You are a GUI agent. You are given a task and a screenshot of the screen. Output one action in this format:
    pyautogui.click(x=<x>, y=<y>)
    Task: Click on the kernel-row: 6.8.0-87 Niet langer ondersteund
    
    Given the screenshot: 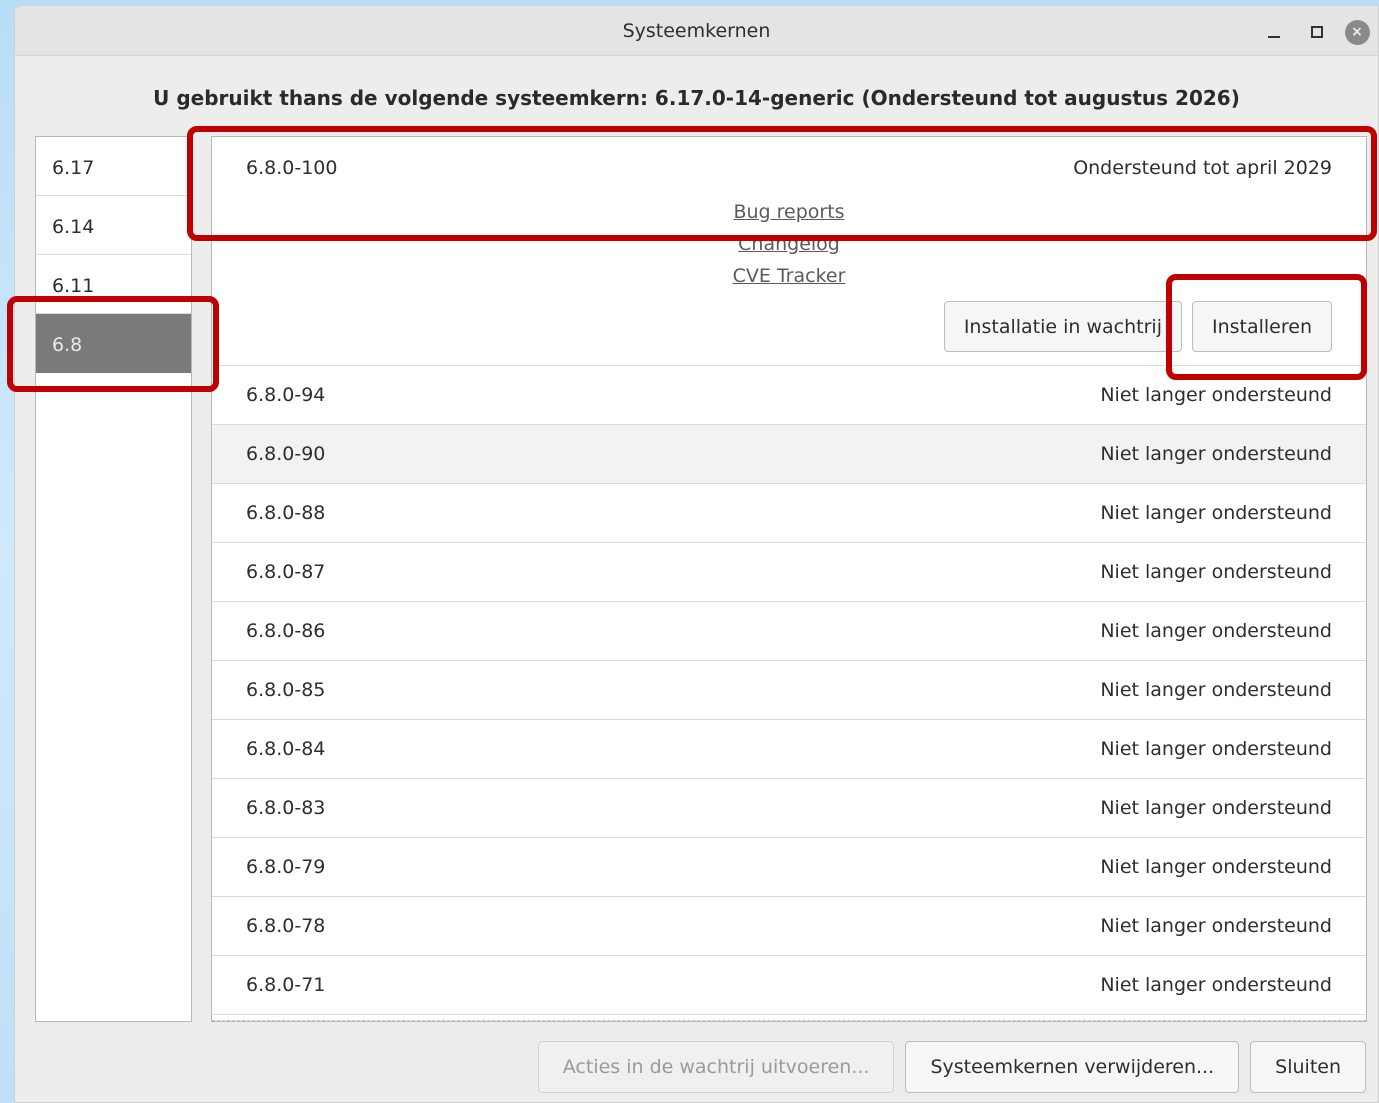 What is the action you would take?
    pyautogui.click(x=789, y=572)
    